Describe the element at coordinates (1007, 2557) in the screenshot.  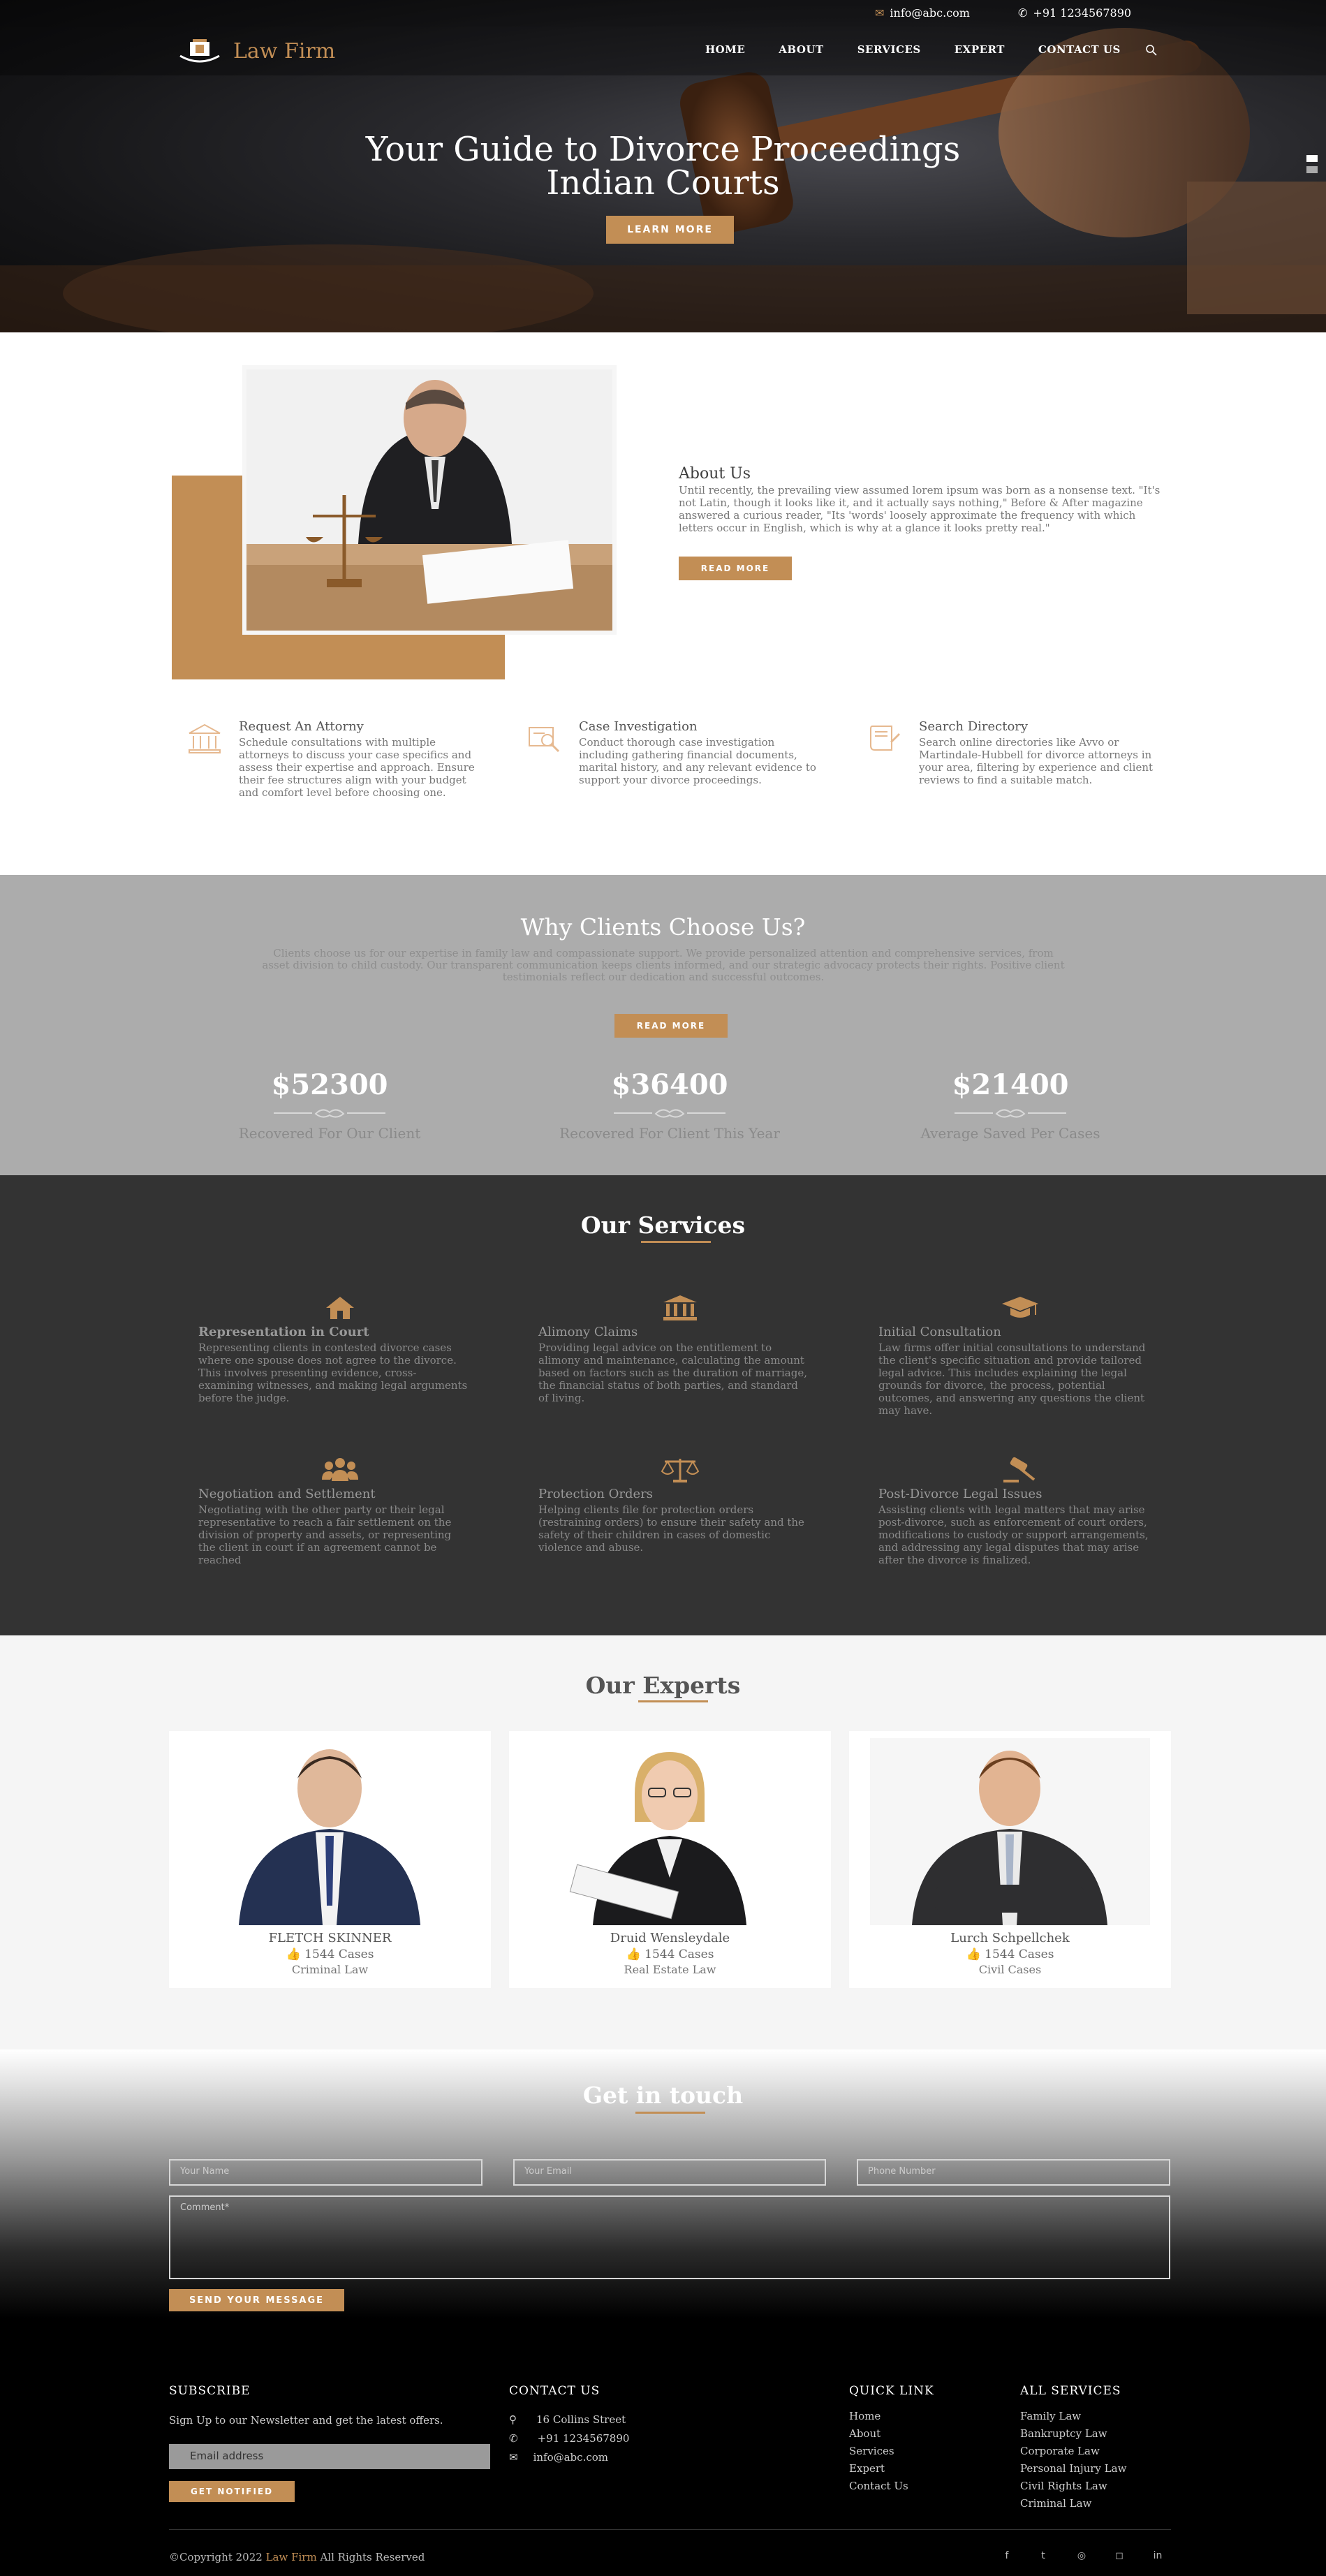
I see `facebook-icon: f` at that location.